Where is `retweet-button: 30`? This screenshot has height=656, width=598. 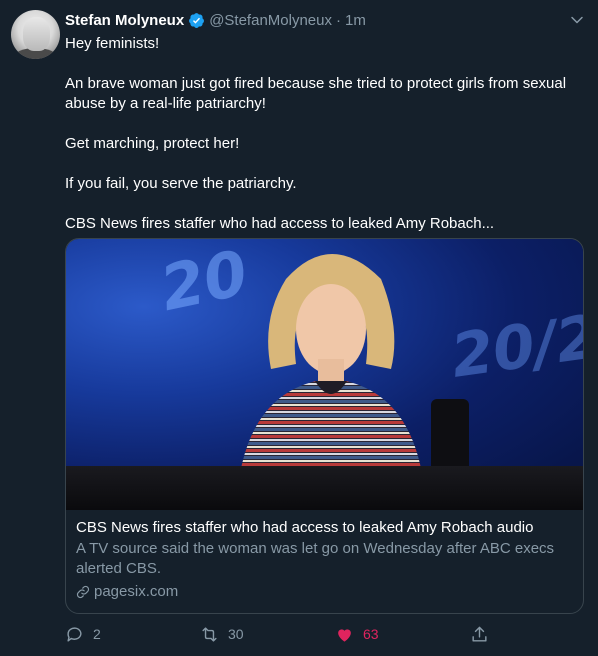 retweet-button: 30 is located at coordinates (222, 634).